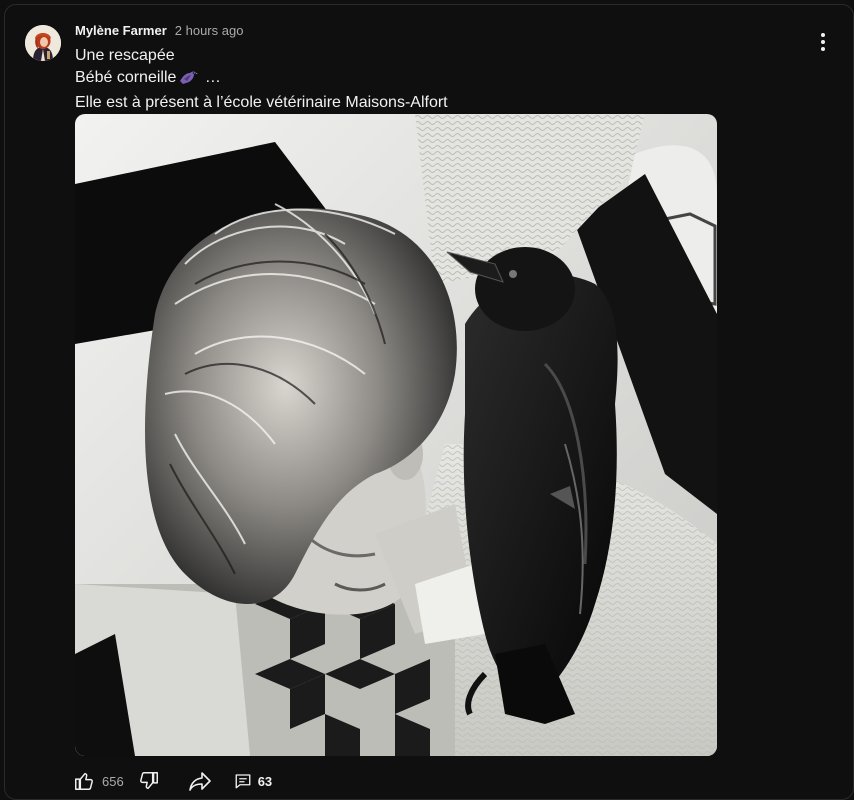  What do you see at coordinates (84, 781) in the screenshot?
I see `thumbs-up-icon` at bounding box center [84, 781].